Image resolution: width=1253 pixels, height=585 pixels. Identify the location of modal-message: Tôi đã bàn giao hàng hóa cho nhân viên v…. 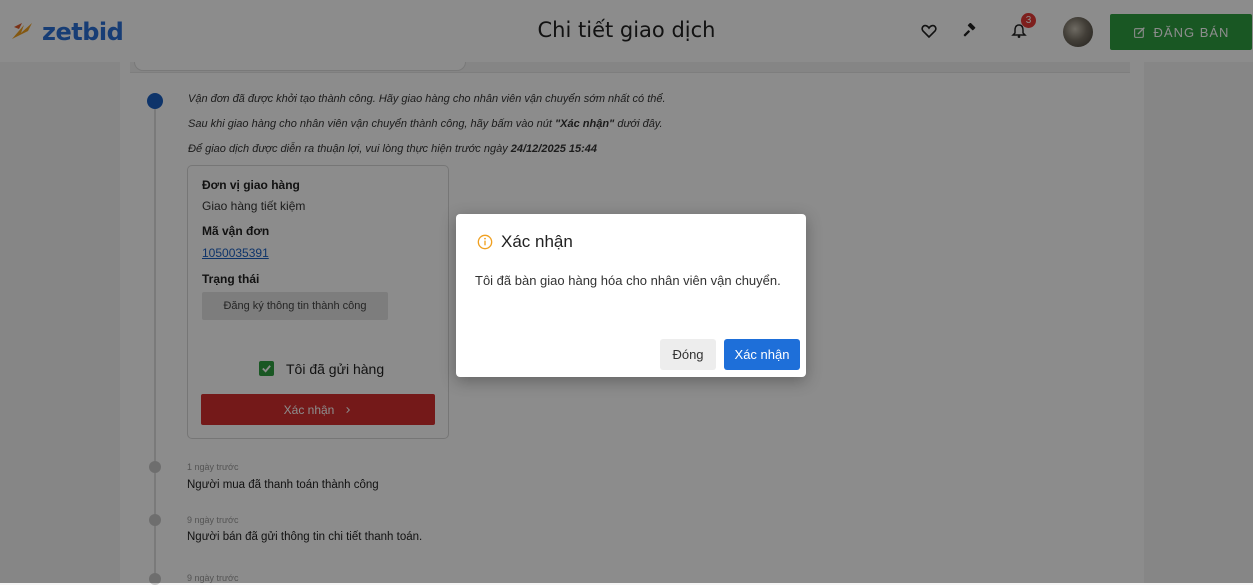
(628, 280).